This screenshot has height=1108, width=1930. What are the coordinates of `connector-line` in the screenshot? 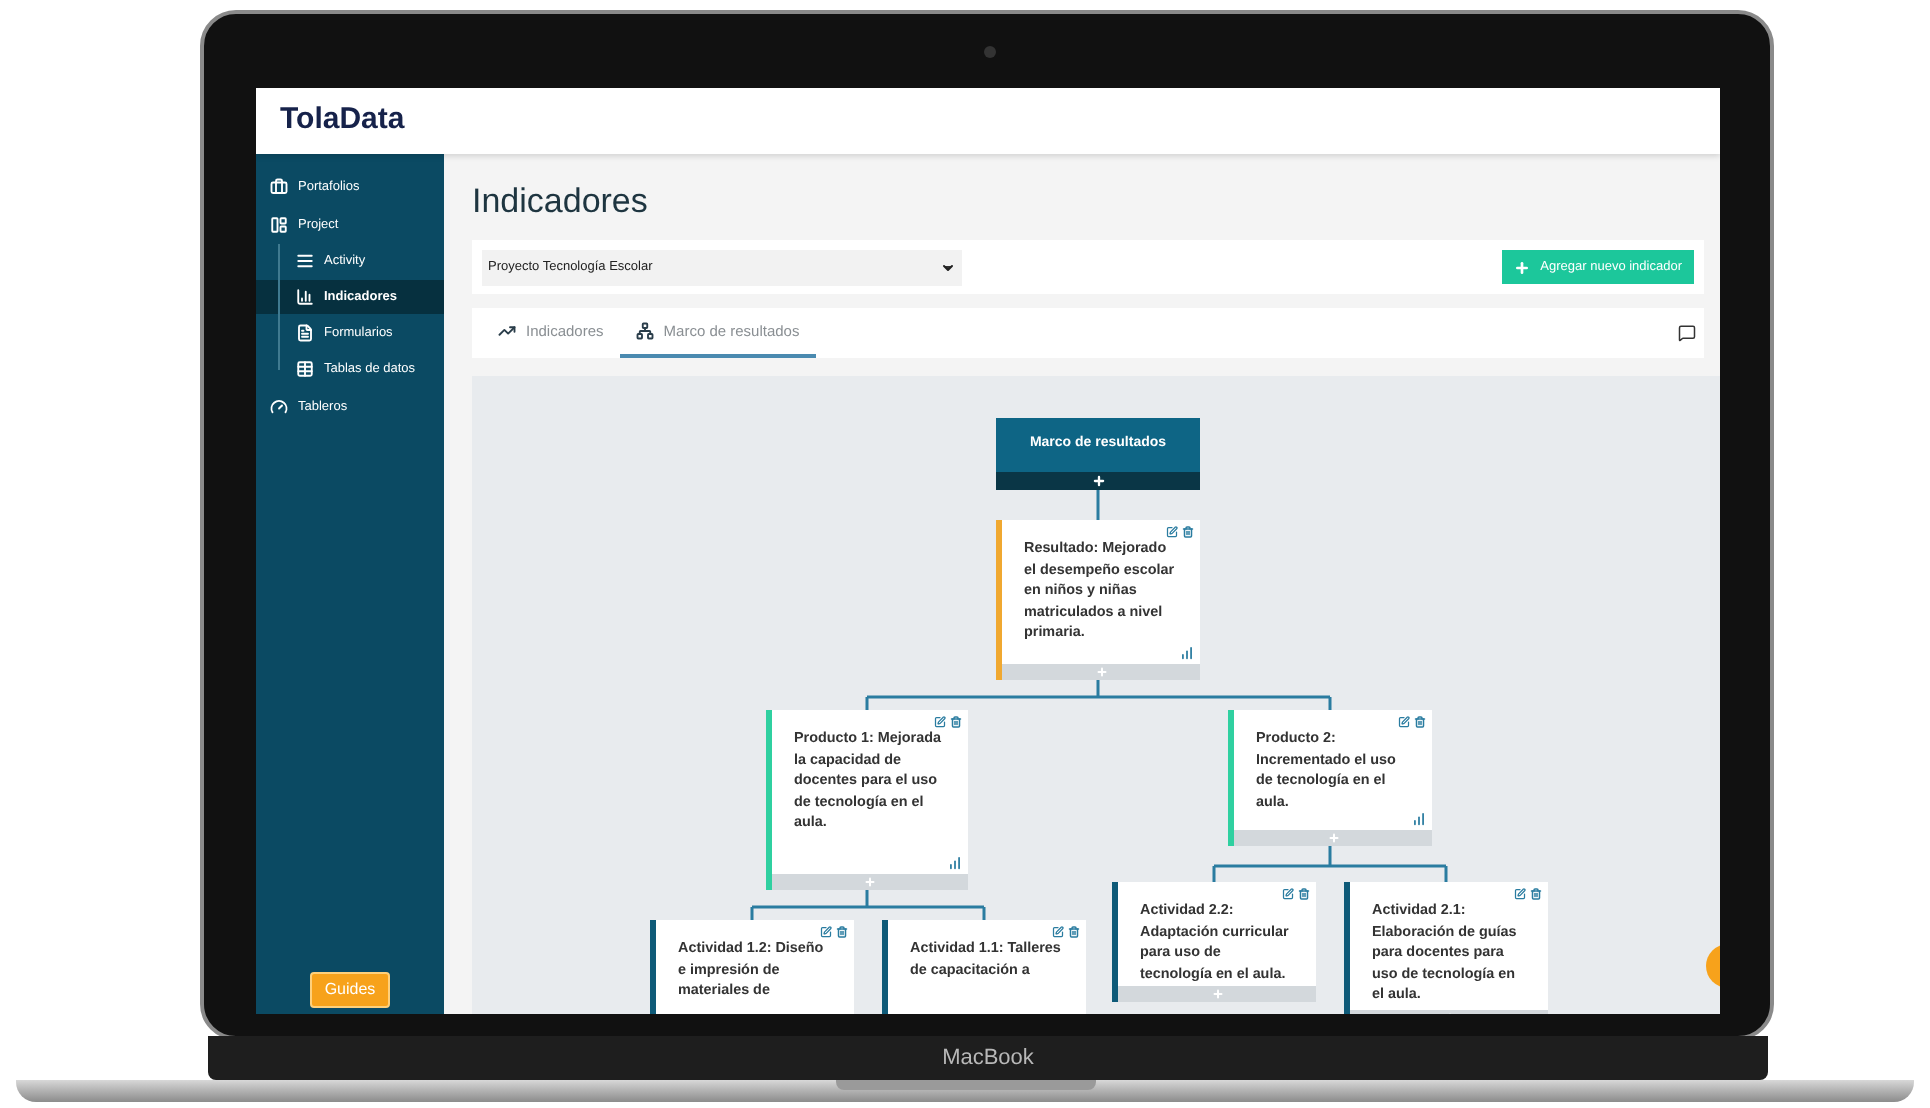 It's located at (1098, 505).